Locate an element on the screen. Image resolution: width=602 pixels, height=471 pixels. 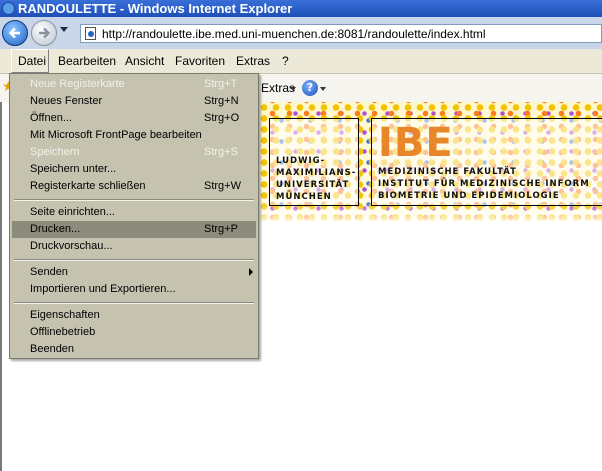
faculty-line: BIOMETRIE UND EPIDEMIOLOGIE is located at coordinates (469, 196).